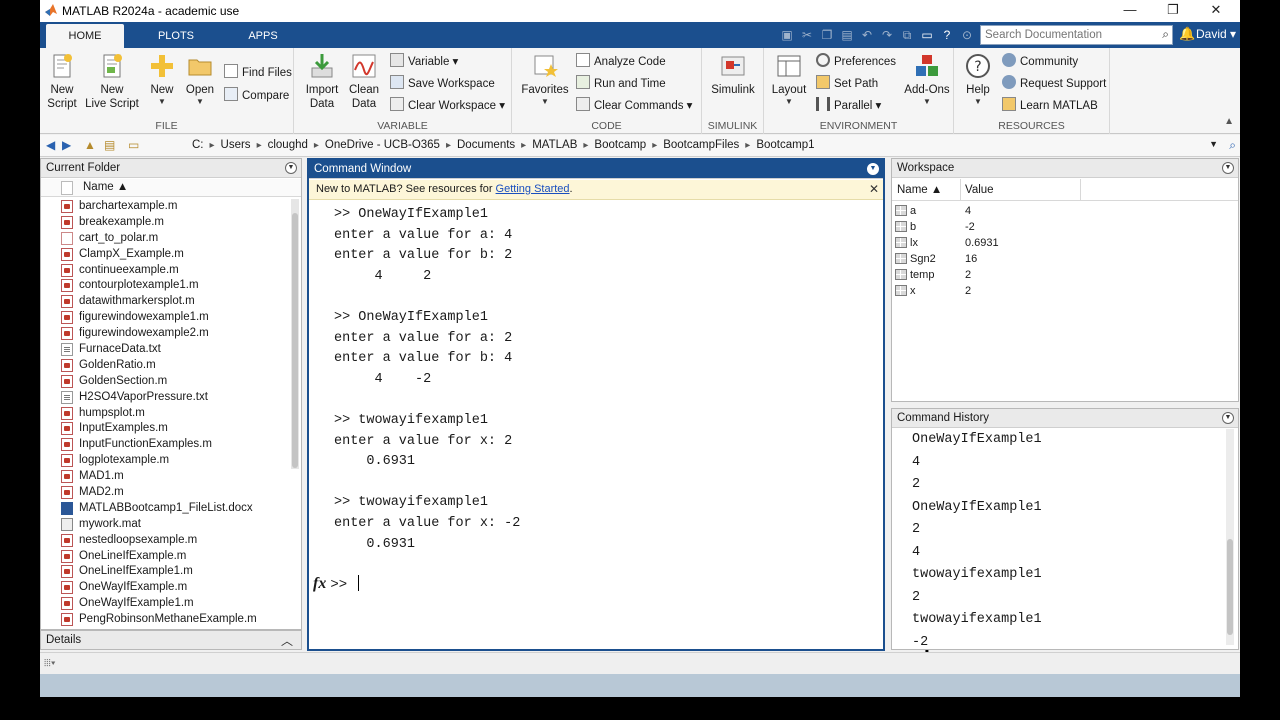  Describe the element at coordinates (620, 146) in the screenshot. I see `breadcrumb-segment: Bootcamp` at that location.